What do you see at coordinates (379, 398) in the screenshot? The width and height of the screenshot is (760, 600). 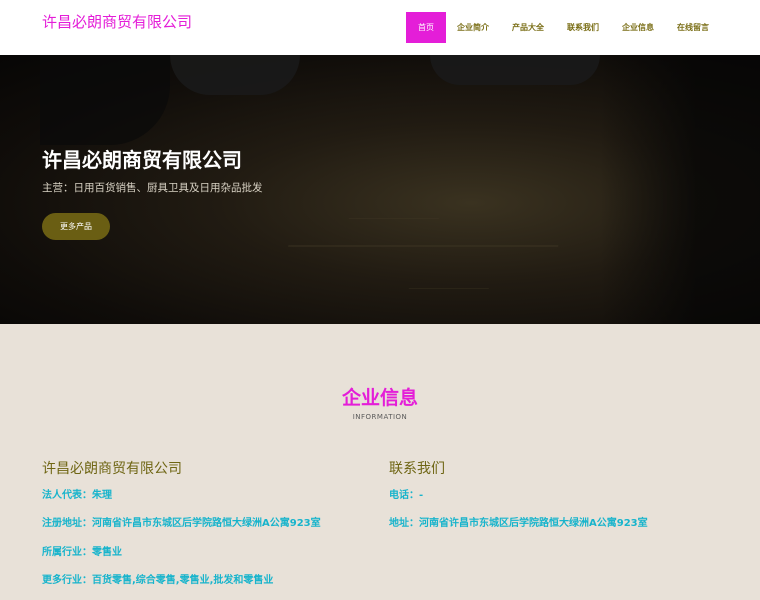 I see `section-title: 企业信息` at bounding box center [379, 398].